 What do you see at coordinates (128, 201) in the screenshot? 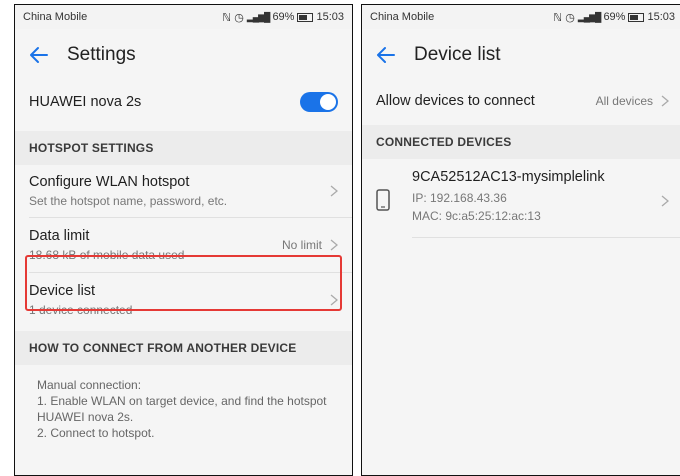
I see `configure-subtitle: Set the hotspot name, password, etc.` at bounding box center [128, 201].